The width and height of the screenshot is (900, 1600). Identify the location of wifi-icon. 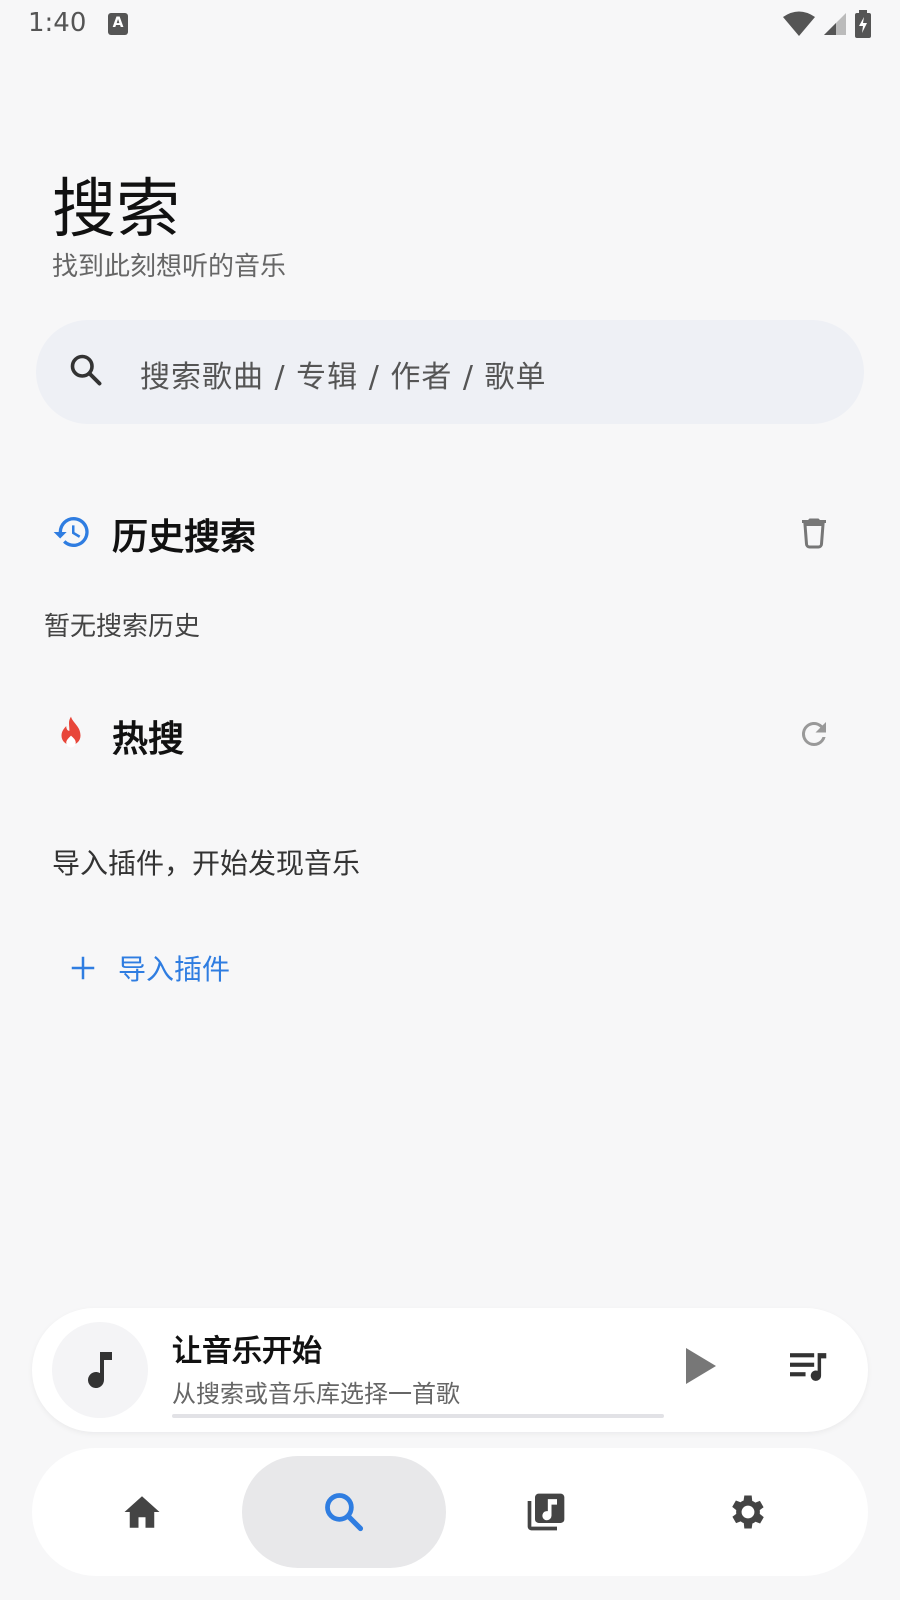
(799, 23).